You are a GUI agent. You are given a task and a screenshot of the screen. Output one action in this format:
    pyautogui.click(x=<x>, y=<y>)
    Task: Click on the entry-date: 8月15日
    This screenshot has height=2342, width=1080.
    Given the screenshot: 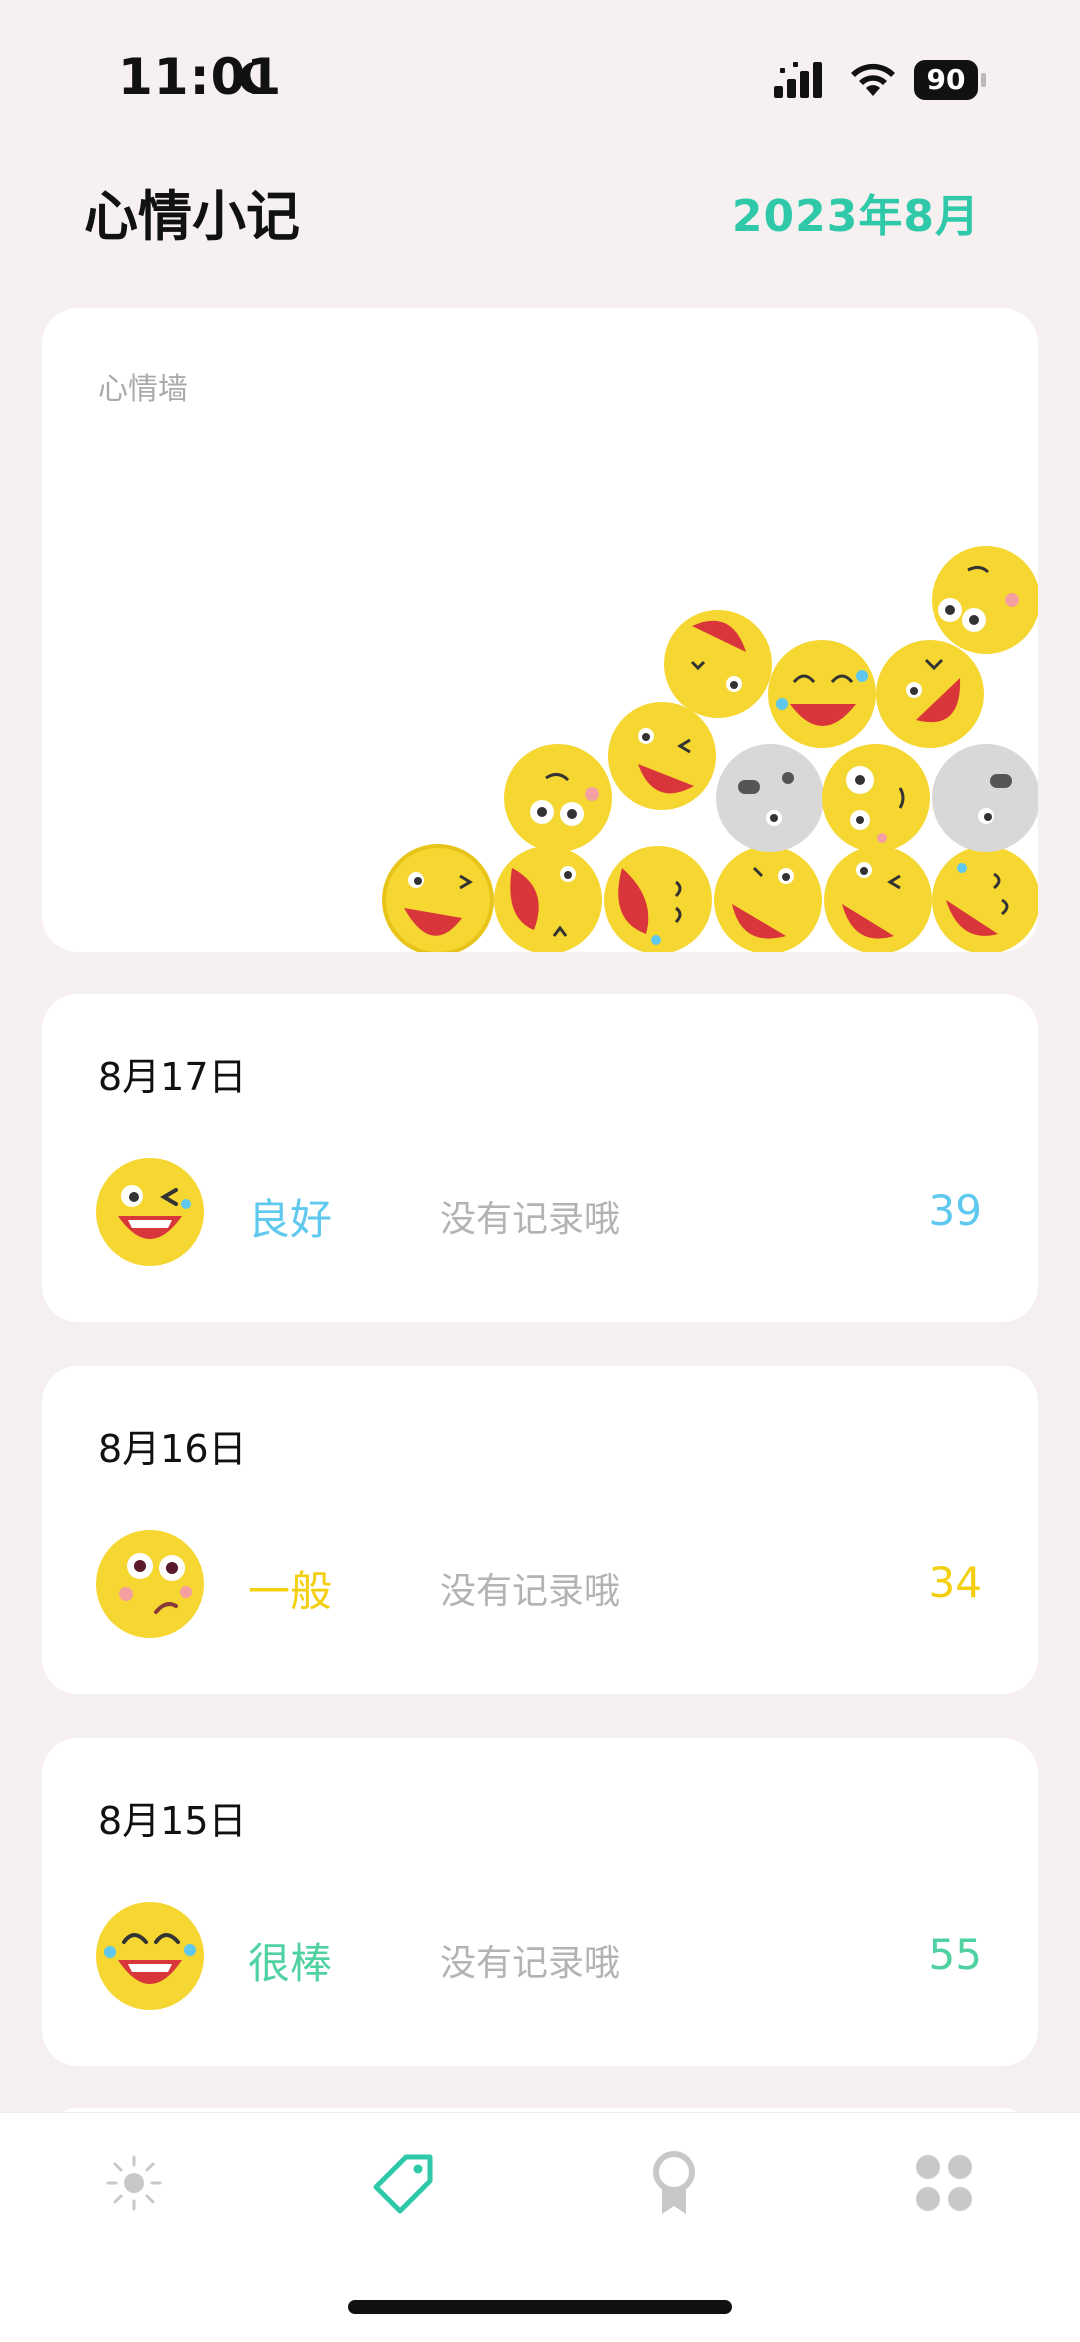 What is the action you would take?
    pyautogui.click(x=172, y=1821)
    